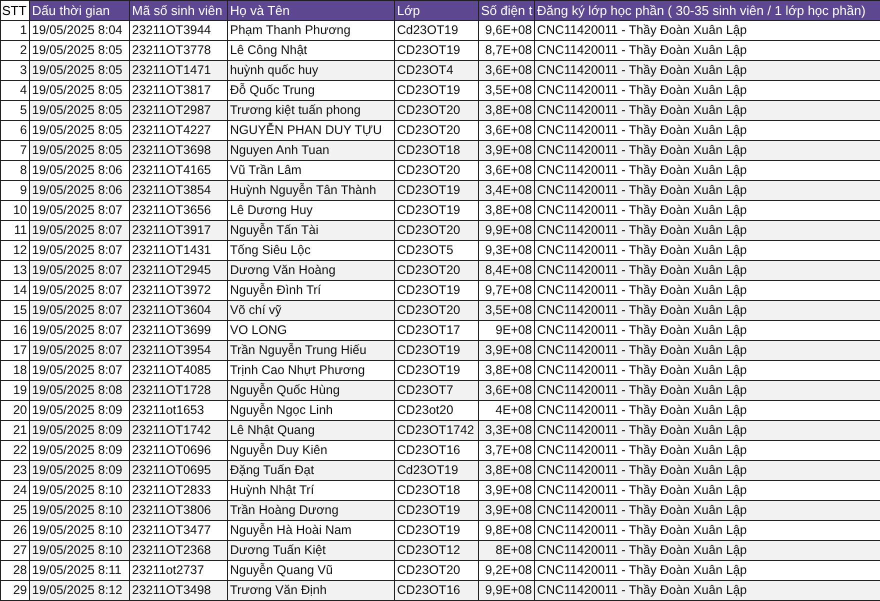  I want to click on table-cell: Nguyễn Quốc Hùng, so click(311, 390).